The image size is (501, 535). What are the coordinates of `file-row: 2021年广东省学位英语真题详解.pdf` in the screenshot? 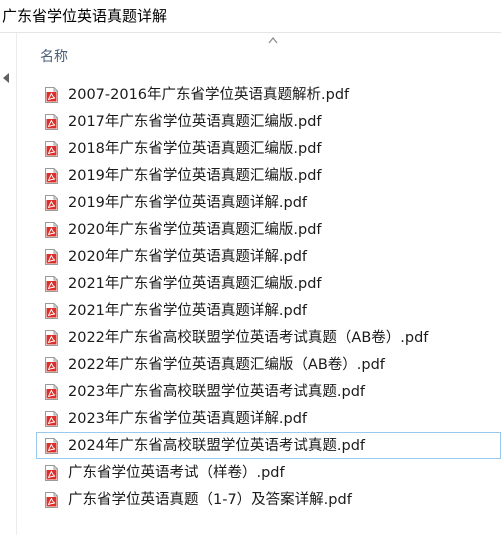 It's located at (268, 310).